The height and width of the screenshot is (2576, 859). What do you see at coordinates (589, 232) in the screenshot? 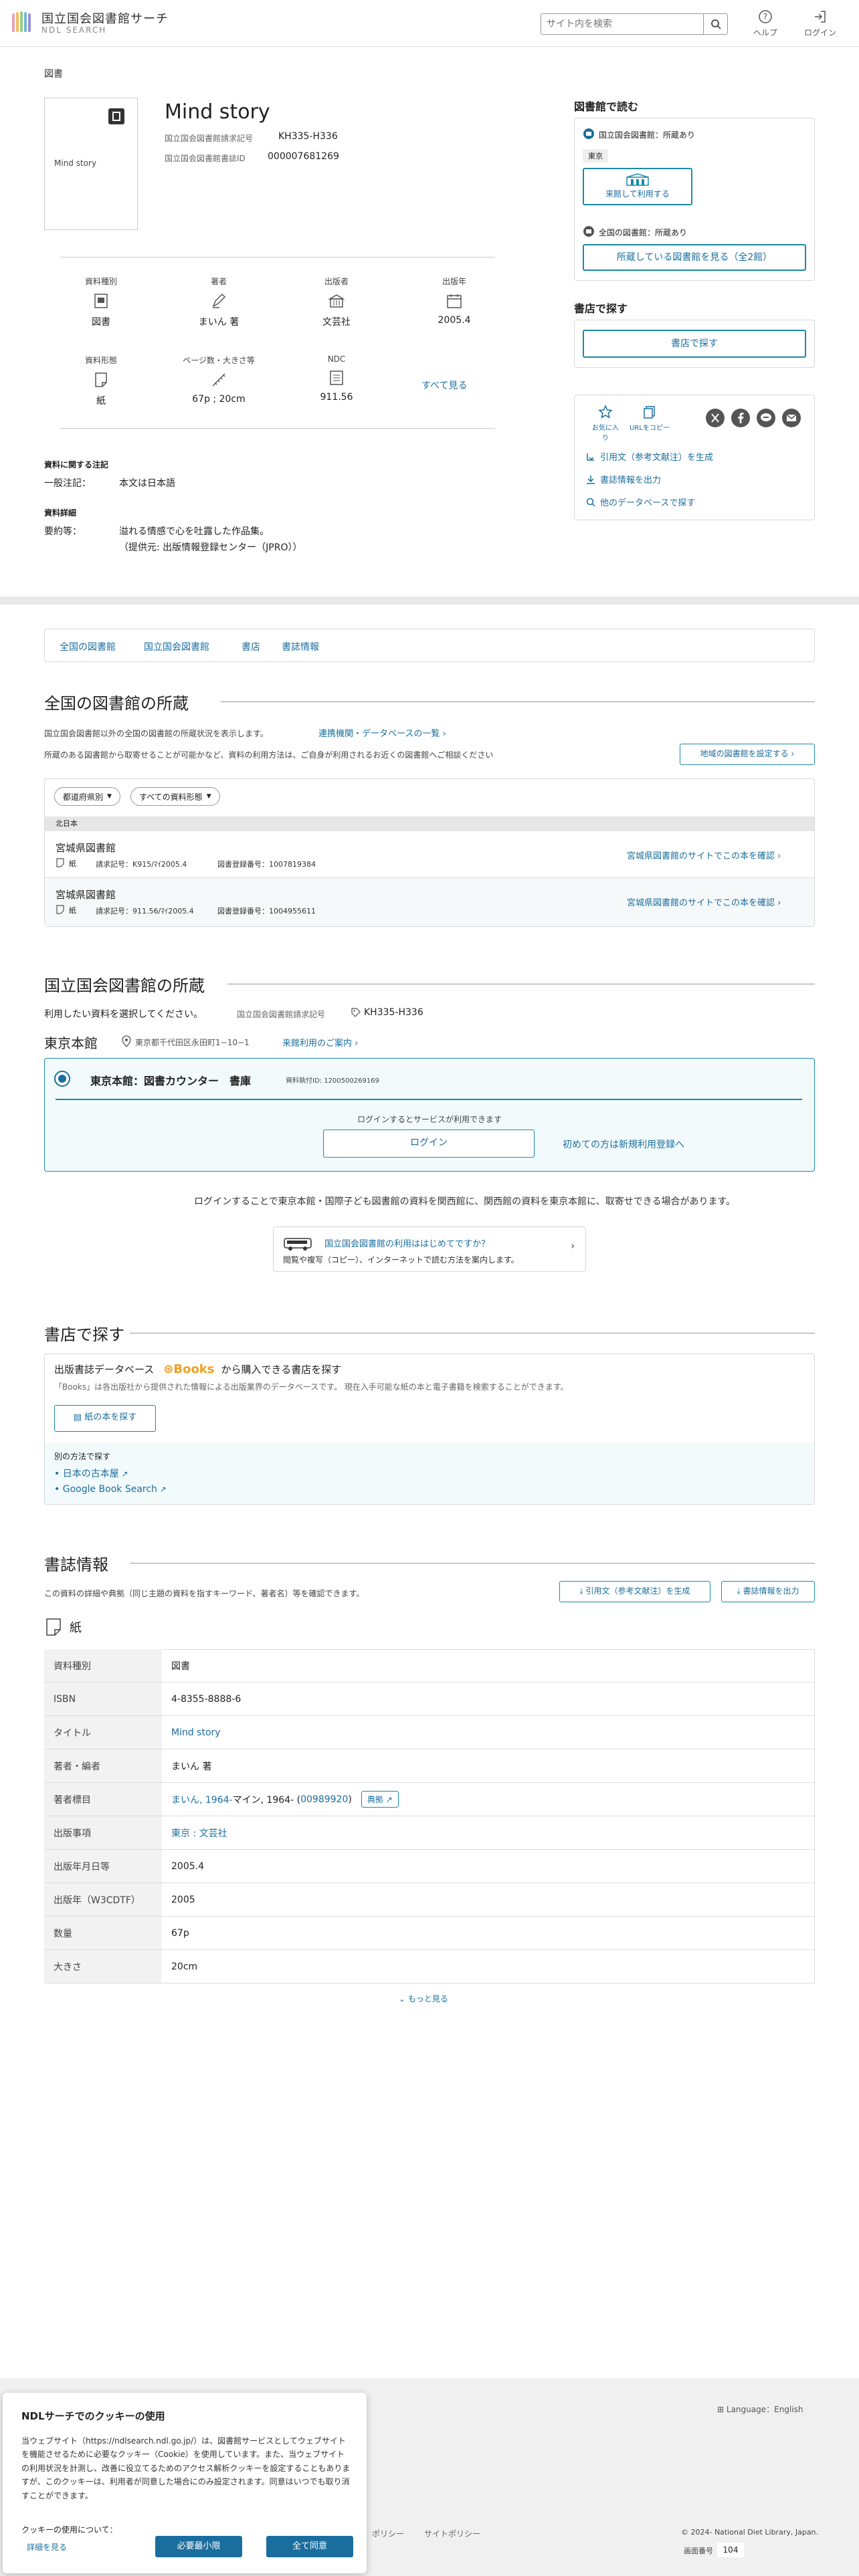
I see `libraries-icon` at bounding box center [589, 232].